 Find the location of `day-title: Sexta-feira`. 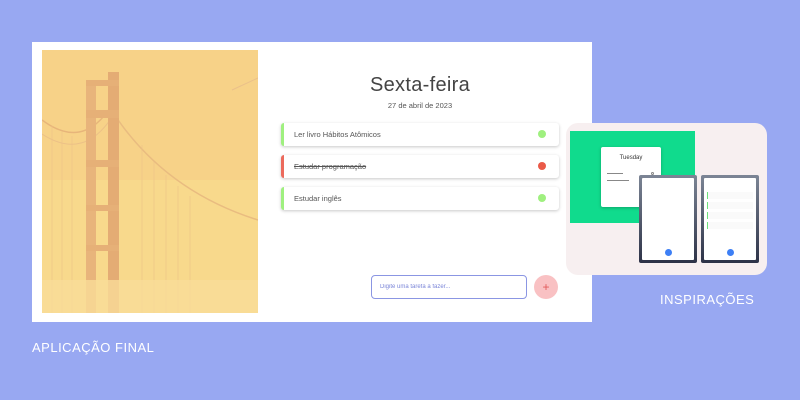

day-title: Sexta-feira is located at coordinates (419, 85).